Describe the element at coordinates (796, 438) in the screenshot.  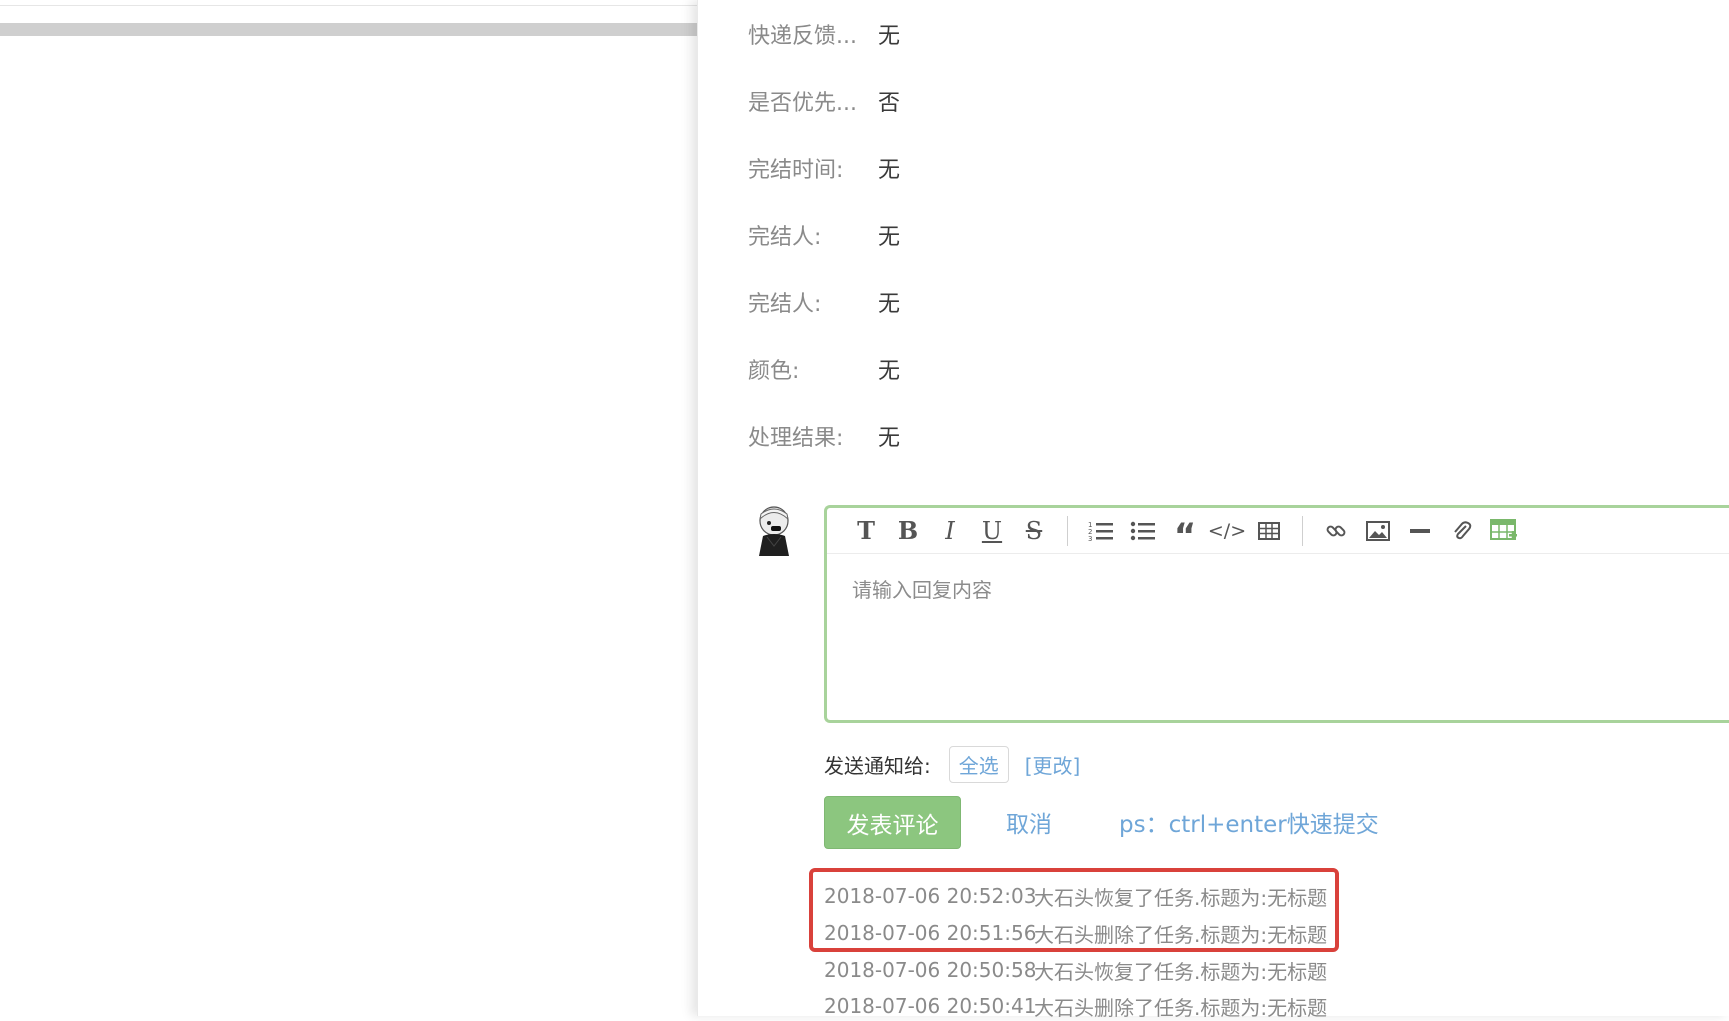
I see `field-label: 处理结果:` at that location.